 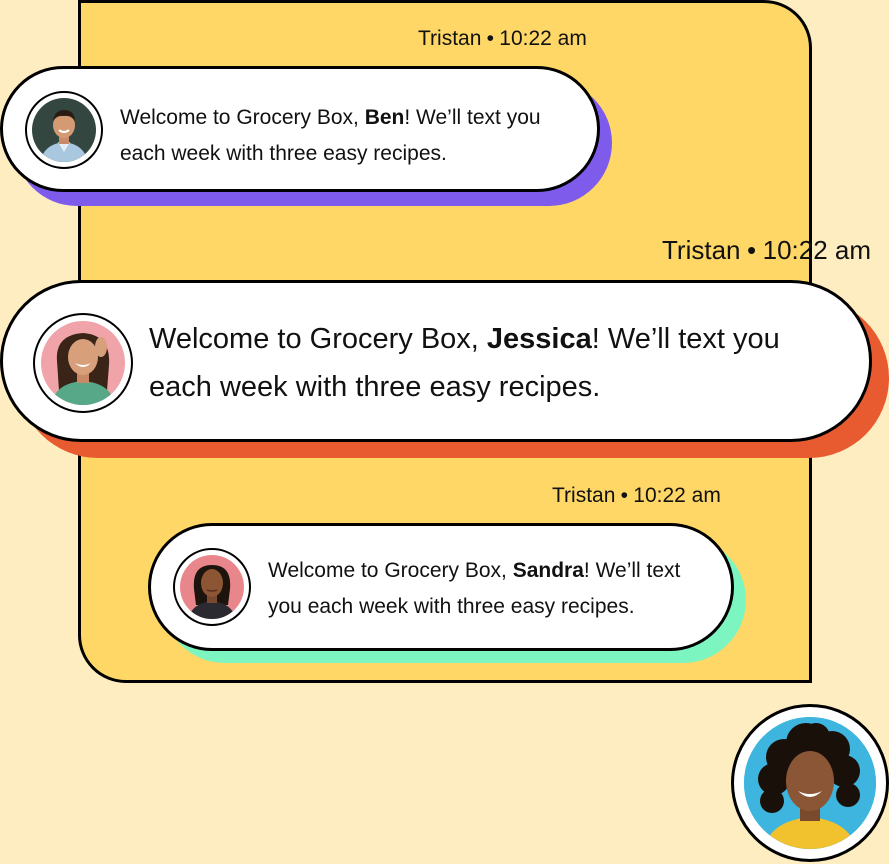 What do you see at coordinates (451, 606) in the screenshot?
I see `message-text-line2: you each week with three easy recipes.` at bounding box center [451, 606].